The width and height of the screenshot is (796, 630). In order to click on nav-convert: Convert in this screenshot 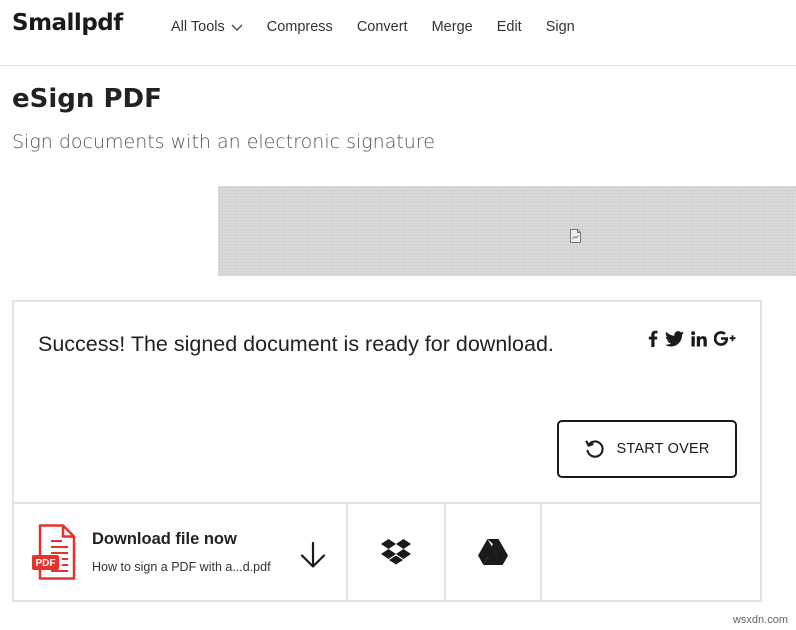, I will do `click(382, 27)`.